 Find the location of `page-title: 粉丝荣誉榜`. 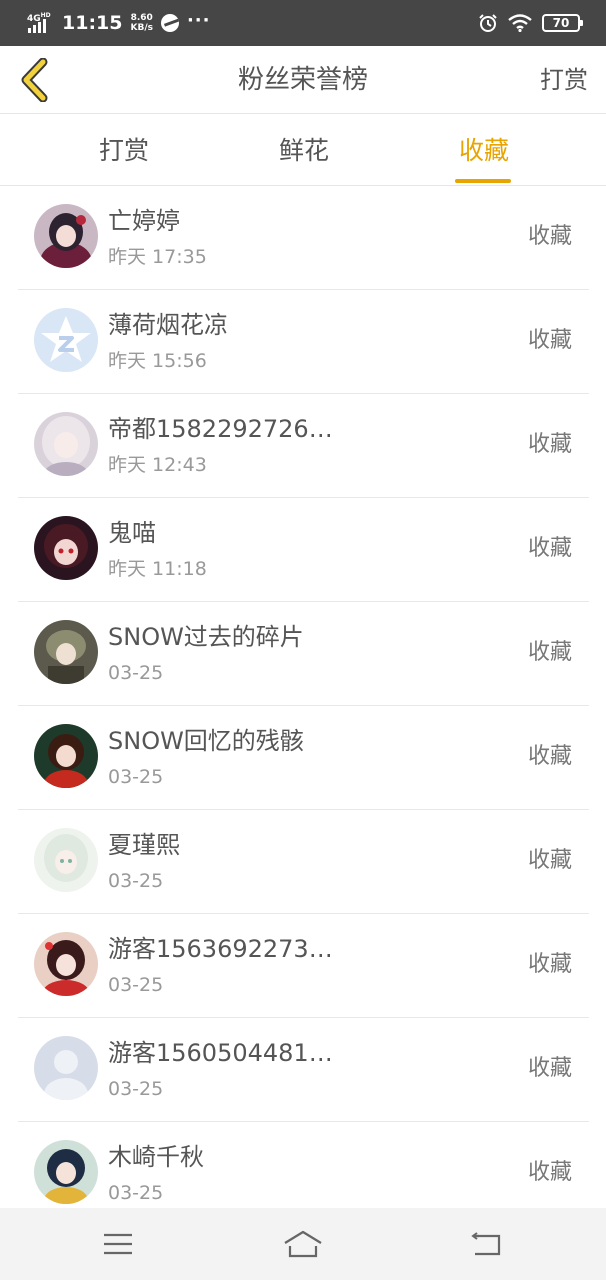

page-title: 粉丝荣誉榜 is located at coordinates (302, 80).